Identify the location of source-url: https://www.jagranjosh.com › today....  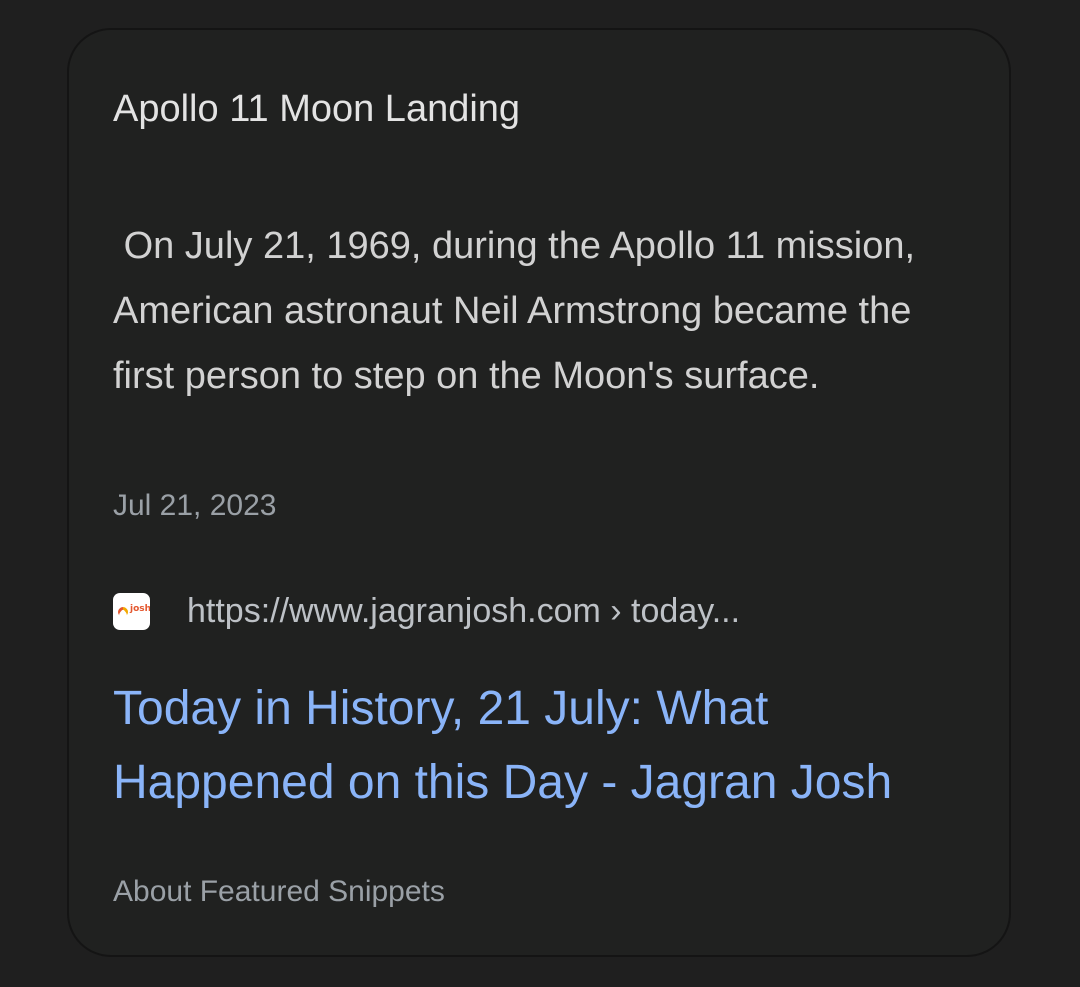
(463, 611).